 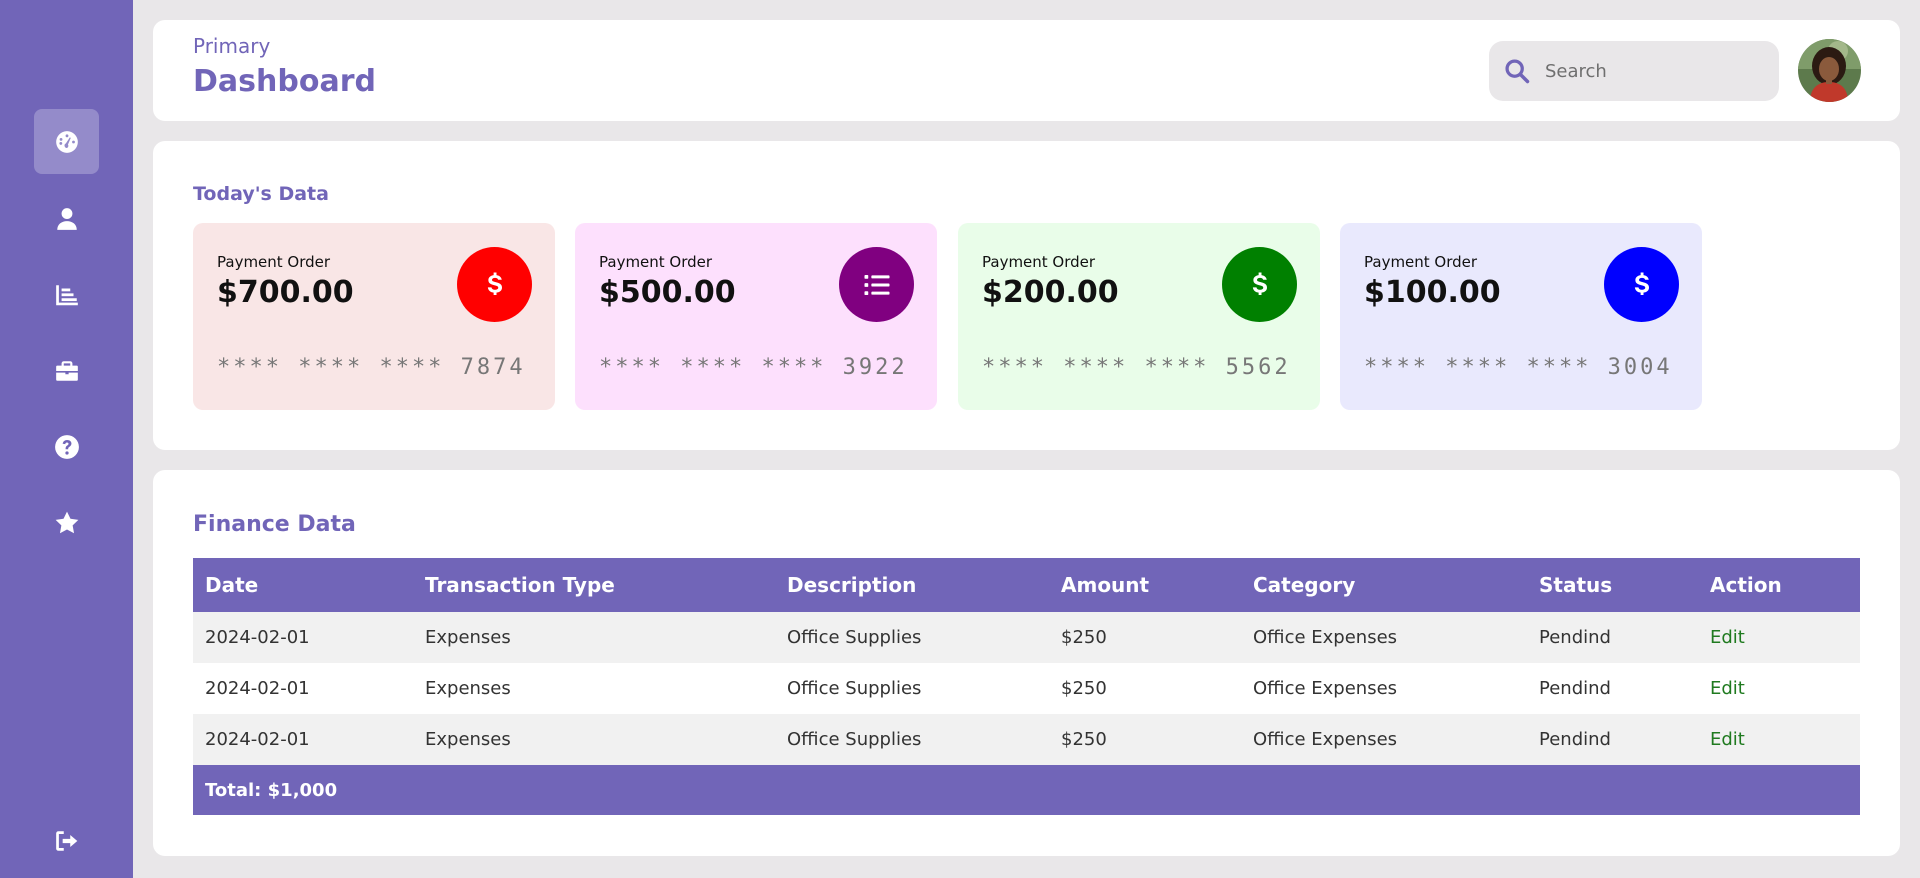 I want to click on column-header-amount: Amount, so click(x=1145, y=585).